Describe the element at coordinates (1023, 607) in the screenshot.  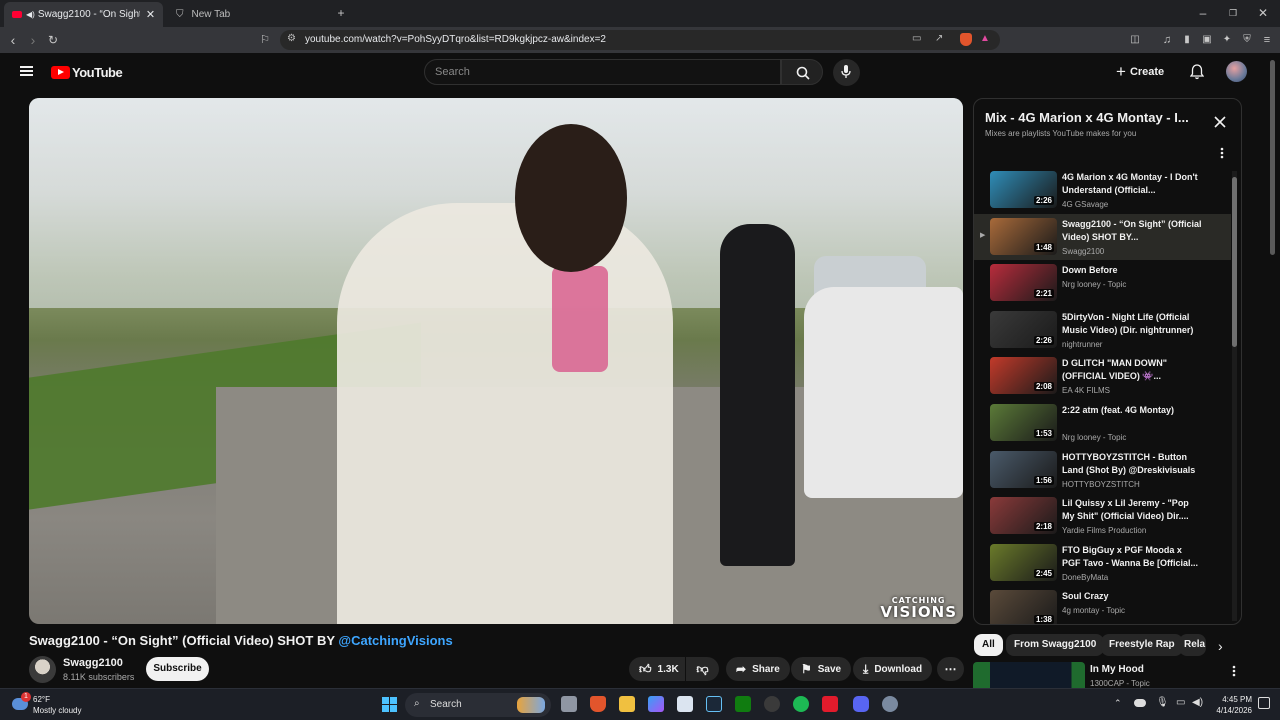
I see `playlist-item-thumbnail: 1:38` at that location.